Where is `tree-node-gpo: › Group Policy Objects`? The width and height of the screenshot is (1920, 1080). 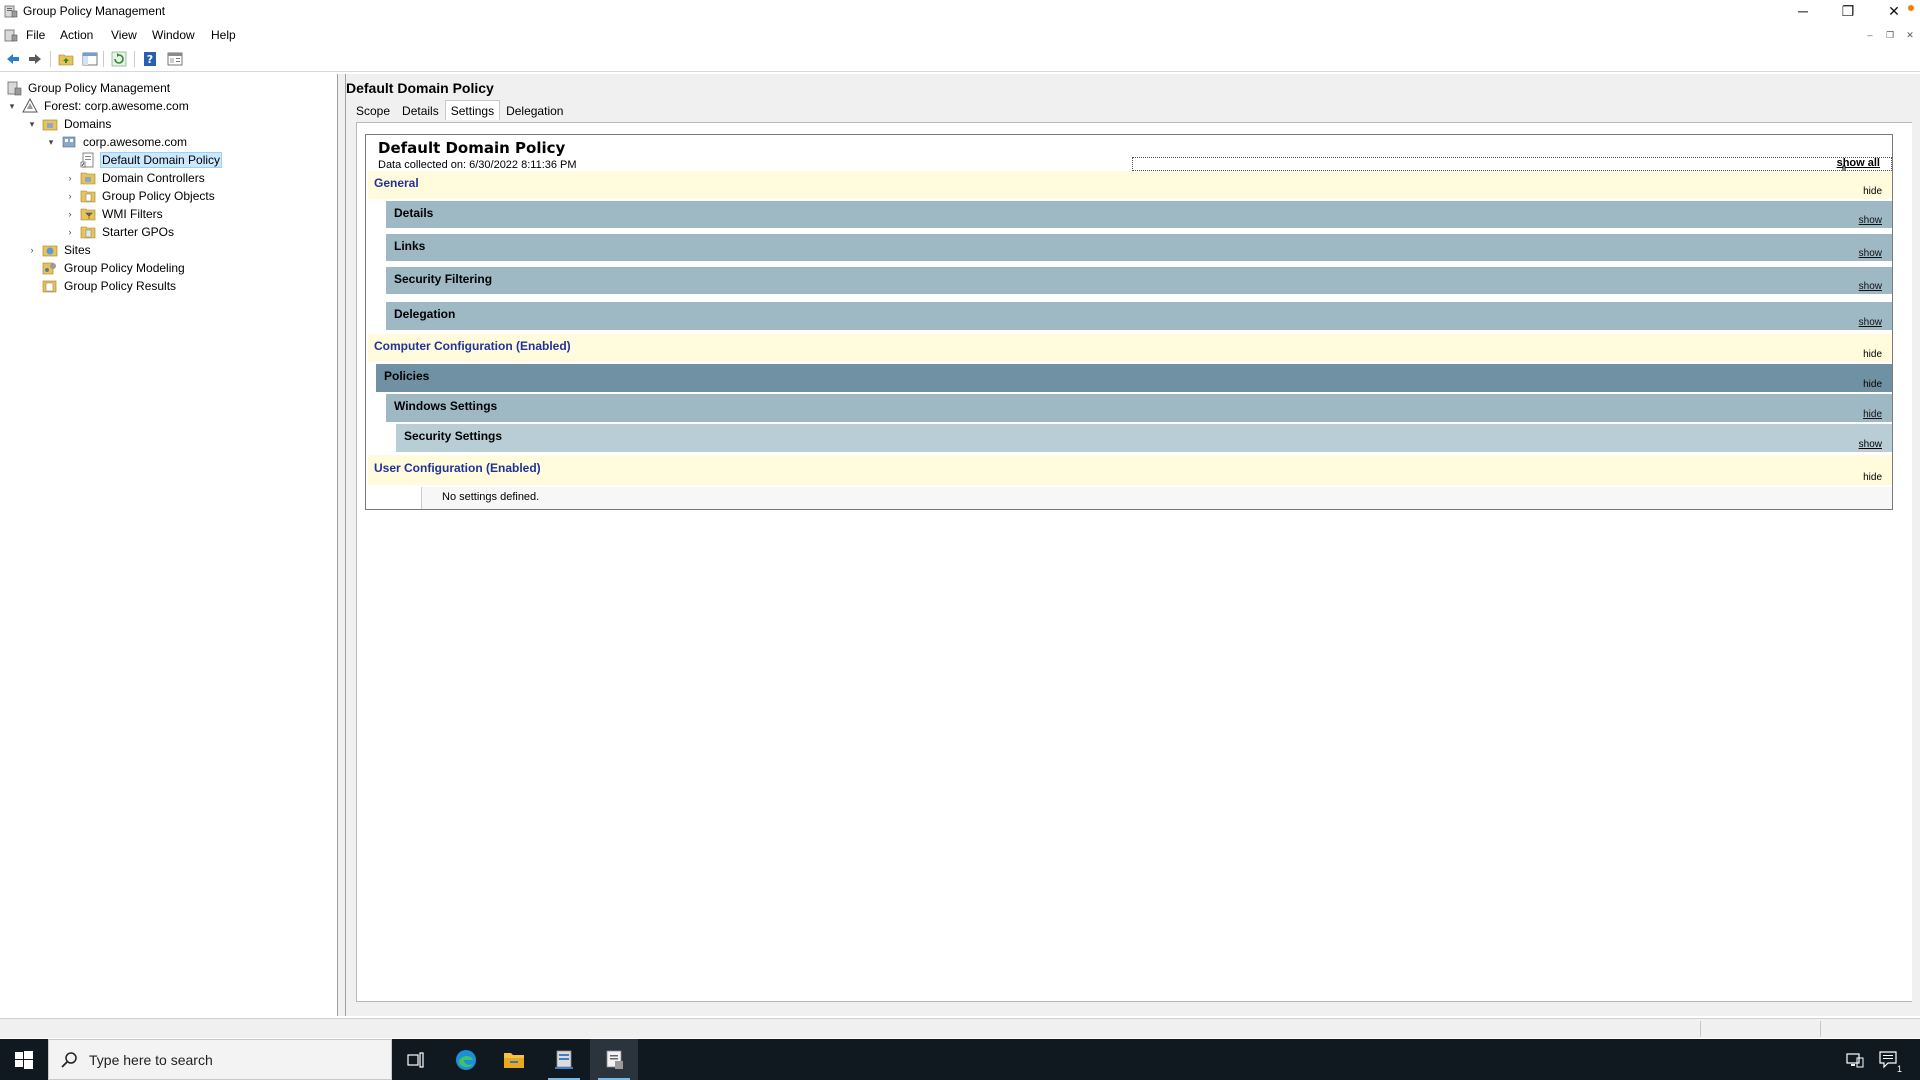 tree-node-gpo: › Group Policy Objects is located at coordinates (140, 196).